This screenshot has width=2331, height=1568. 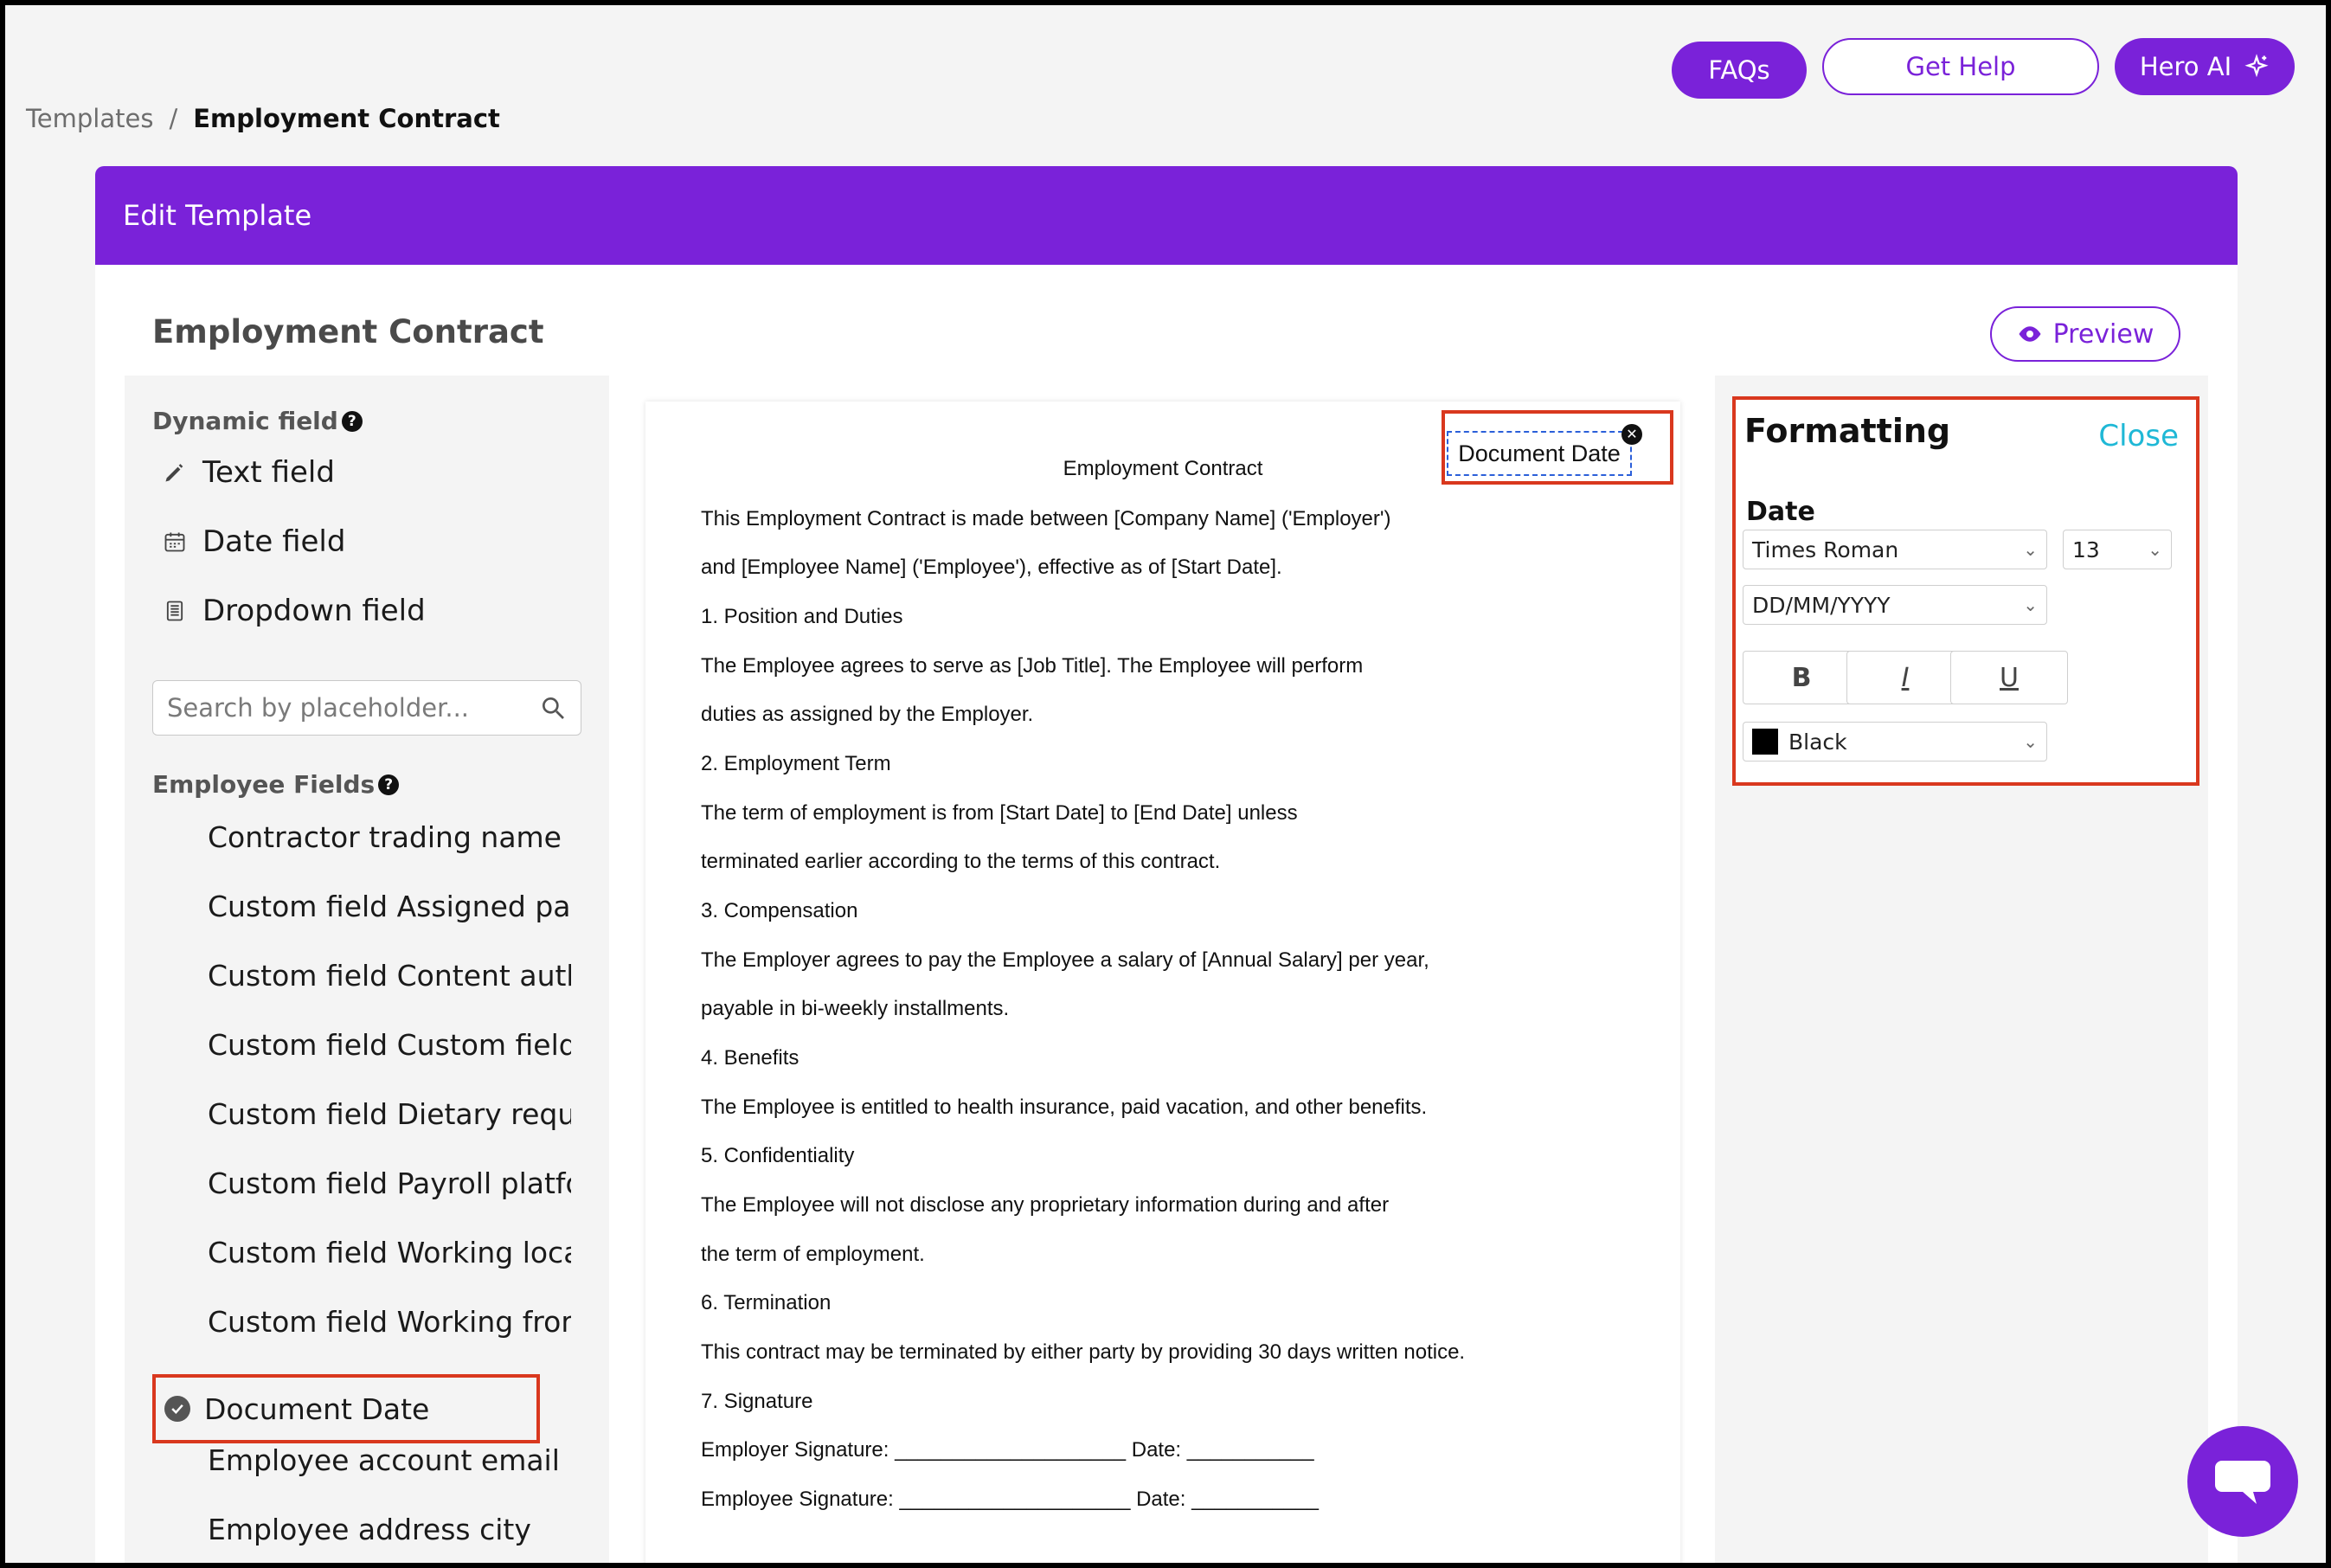 I want to click on bold-button: B, so click(x=1802, y=677).